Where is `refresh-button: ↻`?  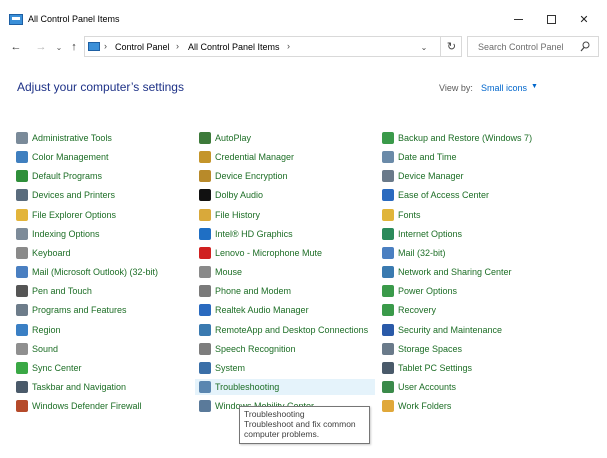
refresh-button: ↻ is located at coordinates (451, 46).